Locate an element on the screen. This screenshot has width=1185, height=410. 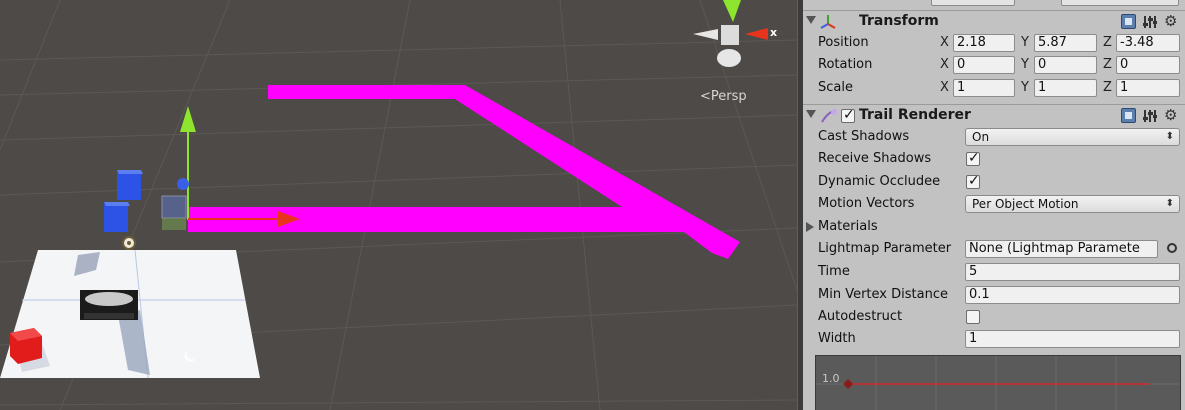
time-field: 5 is located at coordinates (1072, 272).